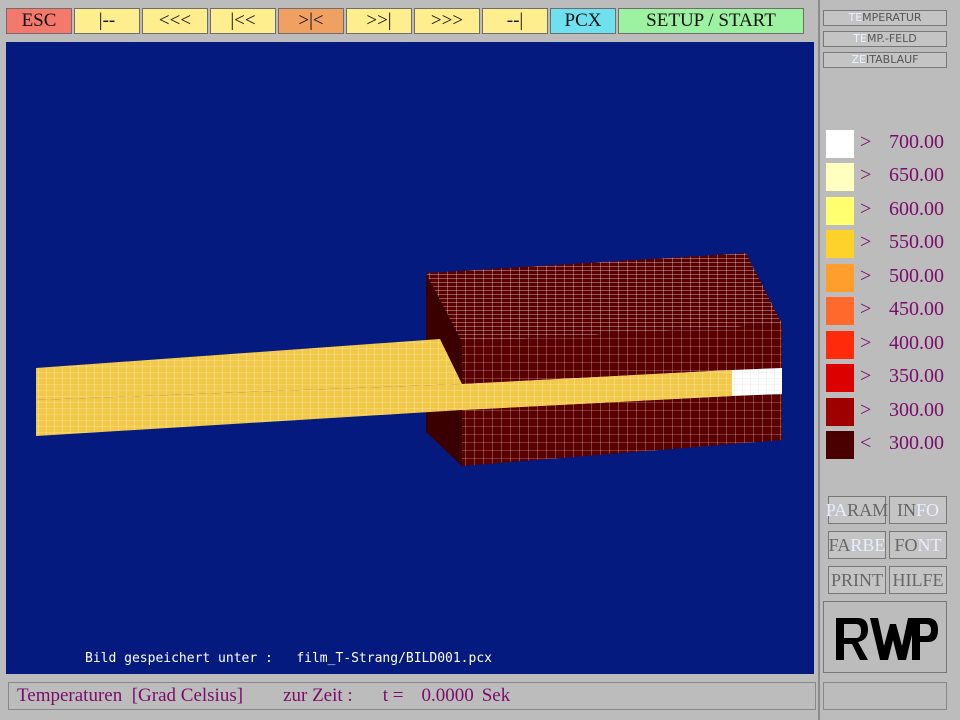 This screenshot has width=960, height=720. What do you see at coordinates (892, 59) in the screenshot?
I see `menu-zeitablauf-label: ITABLAUF` at bounding box center [892, 59].